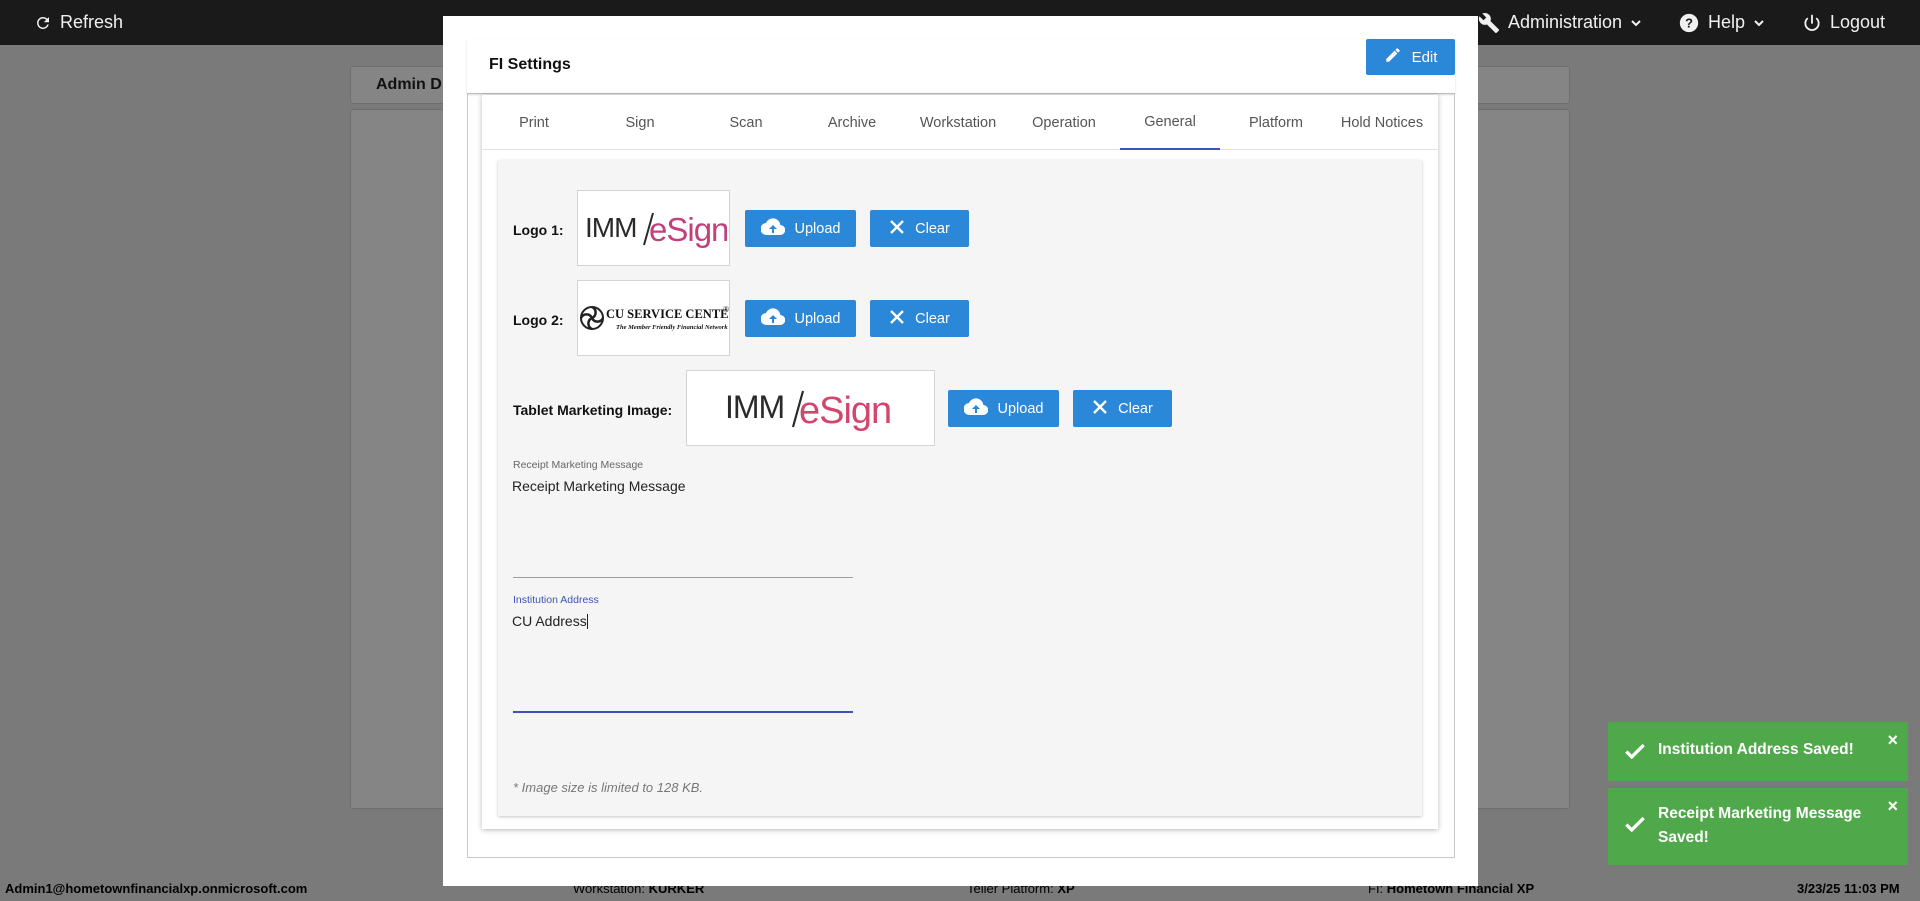  I want to click on help-menu: ? Help, so click(1721, 22).